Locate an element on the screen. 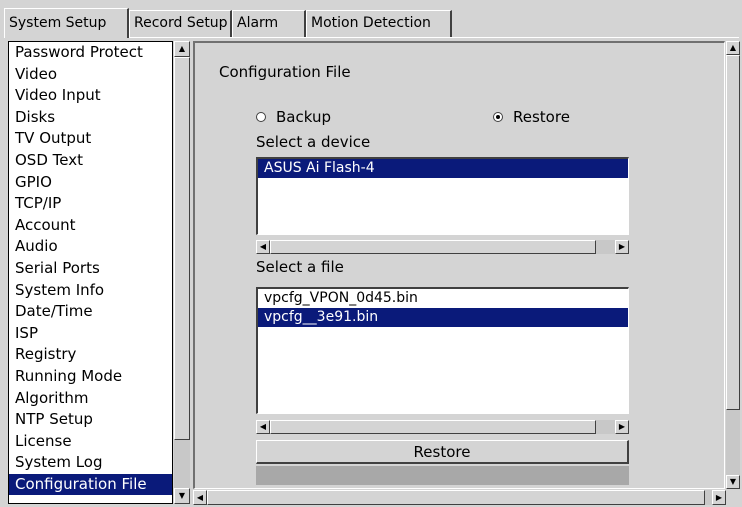 The image size is (742, 507). sidebar-item-running-mode: Running Mode is located at coordinates (90, 377).